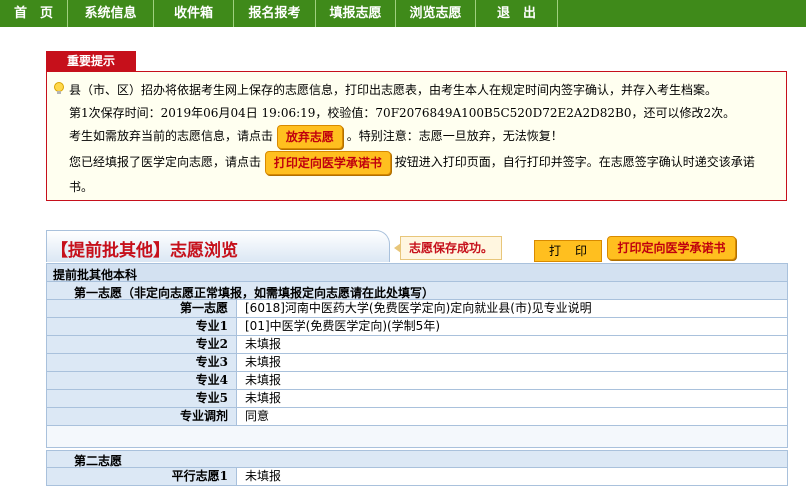 This screenshot has width=806, height=486. Describe the element at coordinates (417, 363) in the screenshot. I see `table-row: 专业3 未填报` at that location.